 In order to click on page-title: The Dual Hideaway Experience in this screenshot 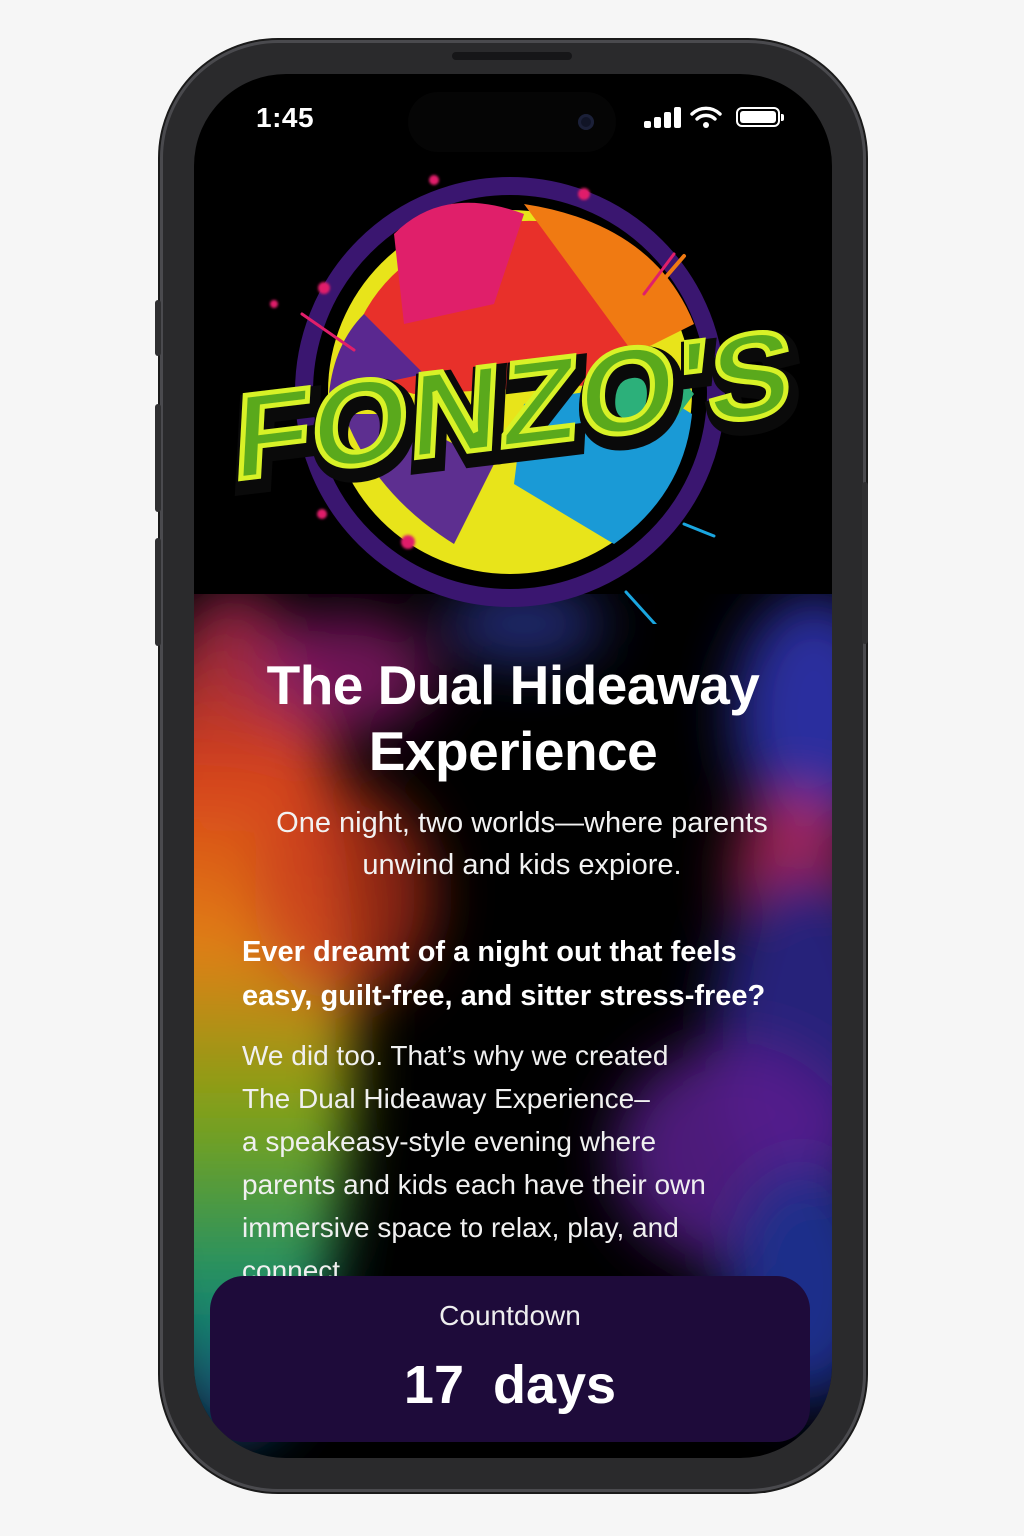, I will do `click(513, 718)`.